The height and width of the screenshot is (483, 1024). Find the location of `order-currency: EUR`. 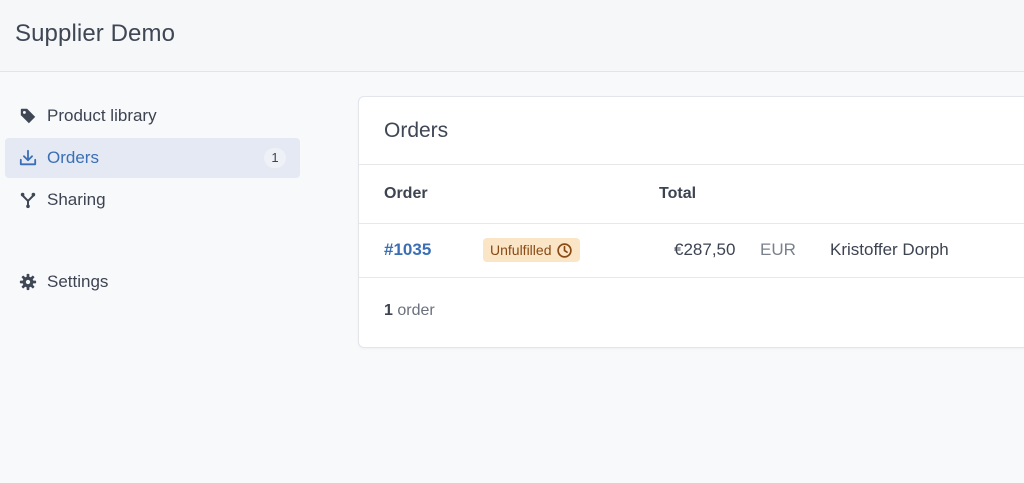

order-currency: EUR is located at coordinates (778, 249).